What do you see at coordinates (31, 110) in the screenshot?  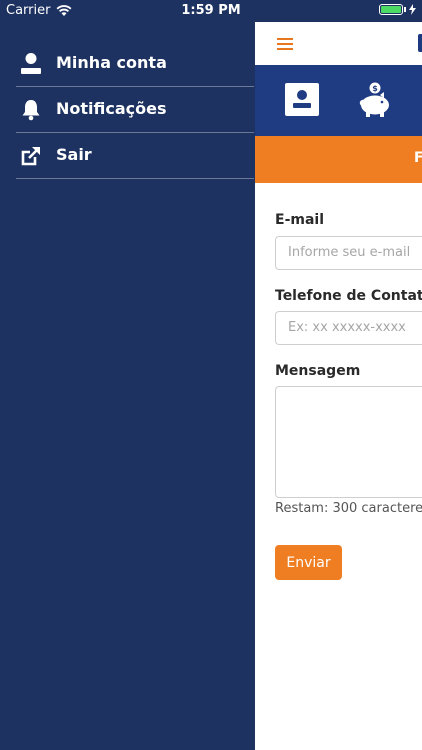 I see `bell-icon` at bounding box center [31, 110].